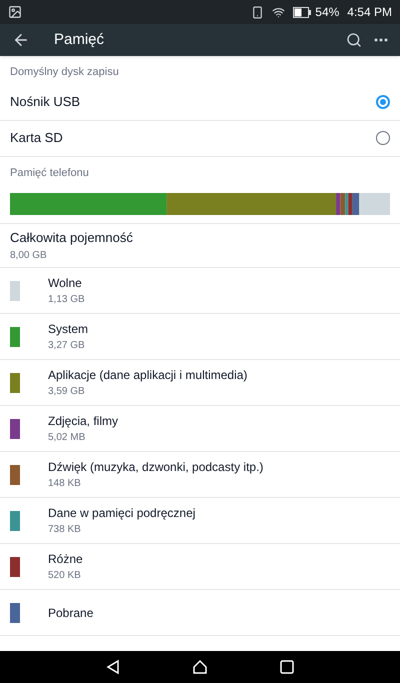 This screenshot has width=400, height=683. I want to click on home-icon, so click(200, 667).